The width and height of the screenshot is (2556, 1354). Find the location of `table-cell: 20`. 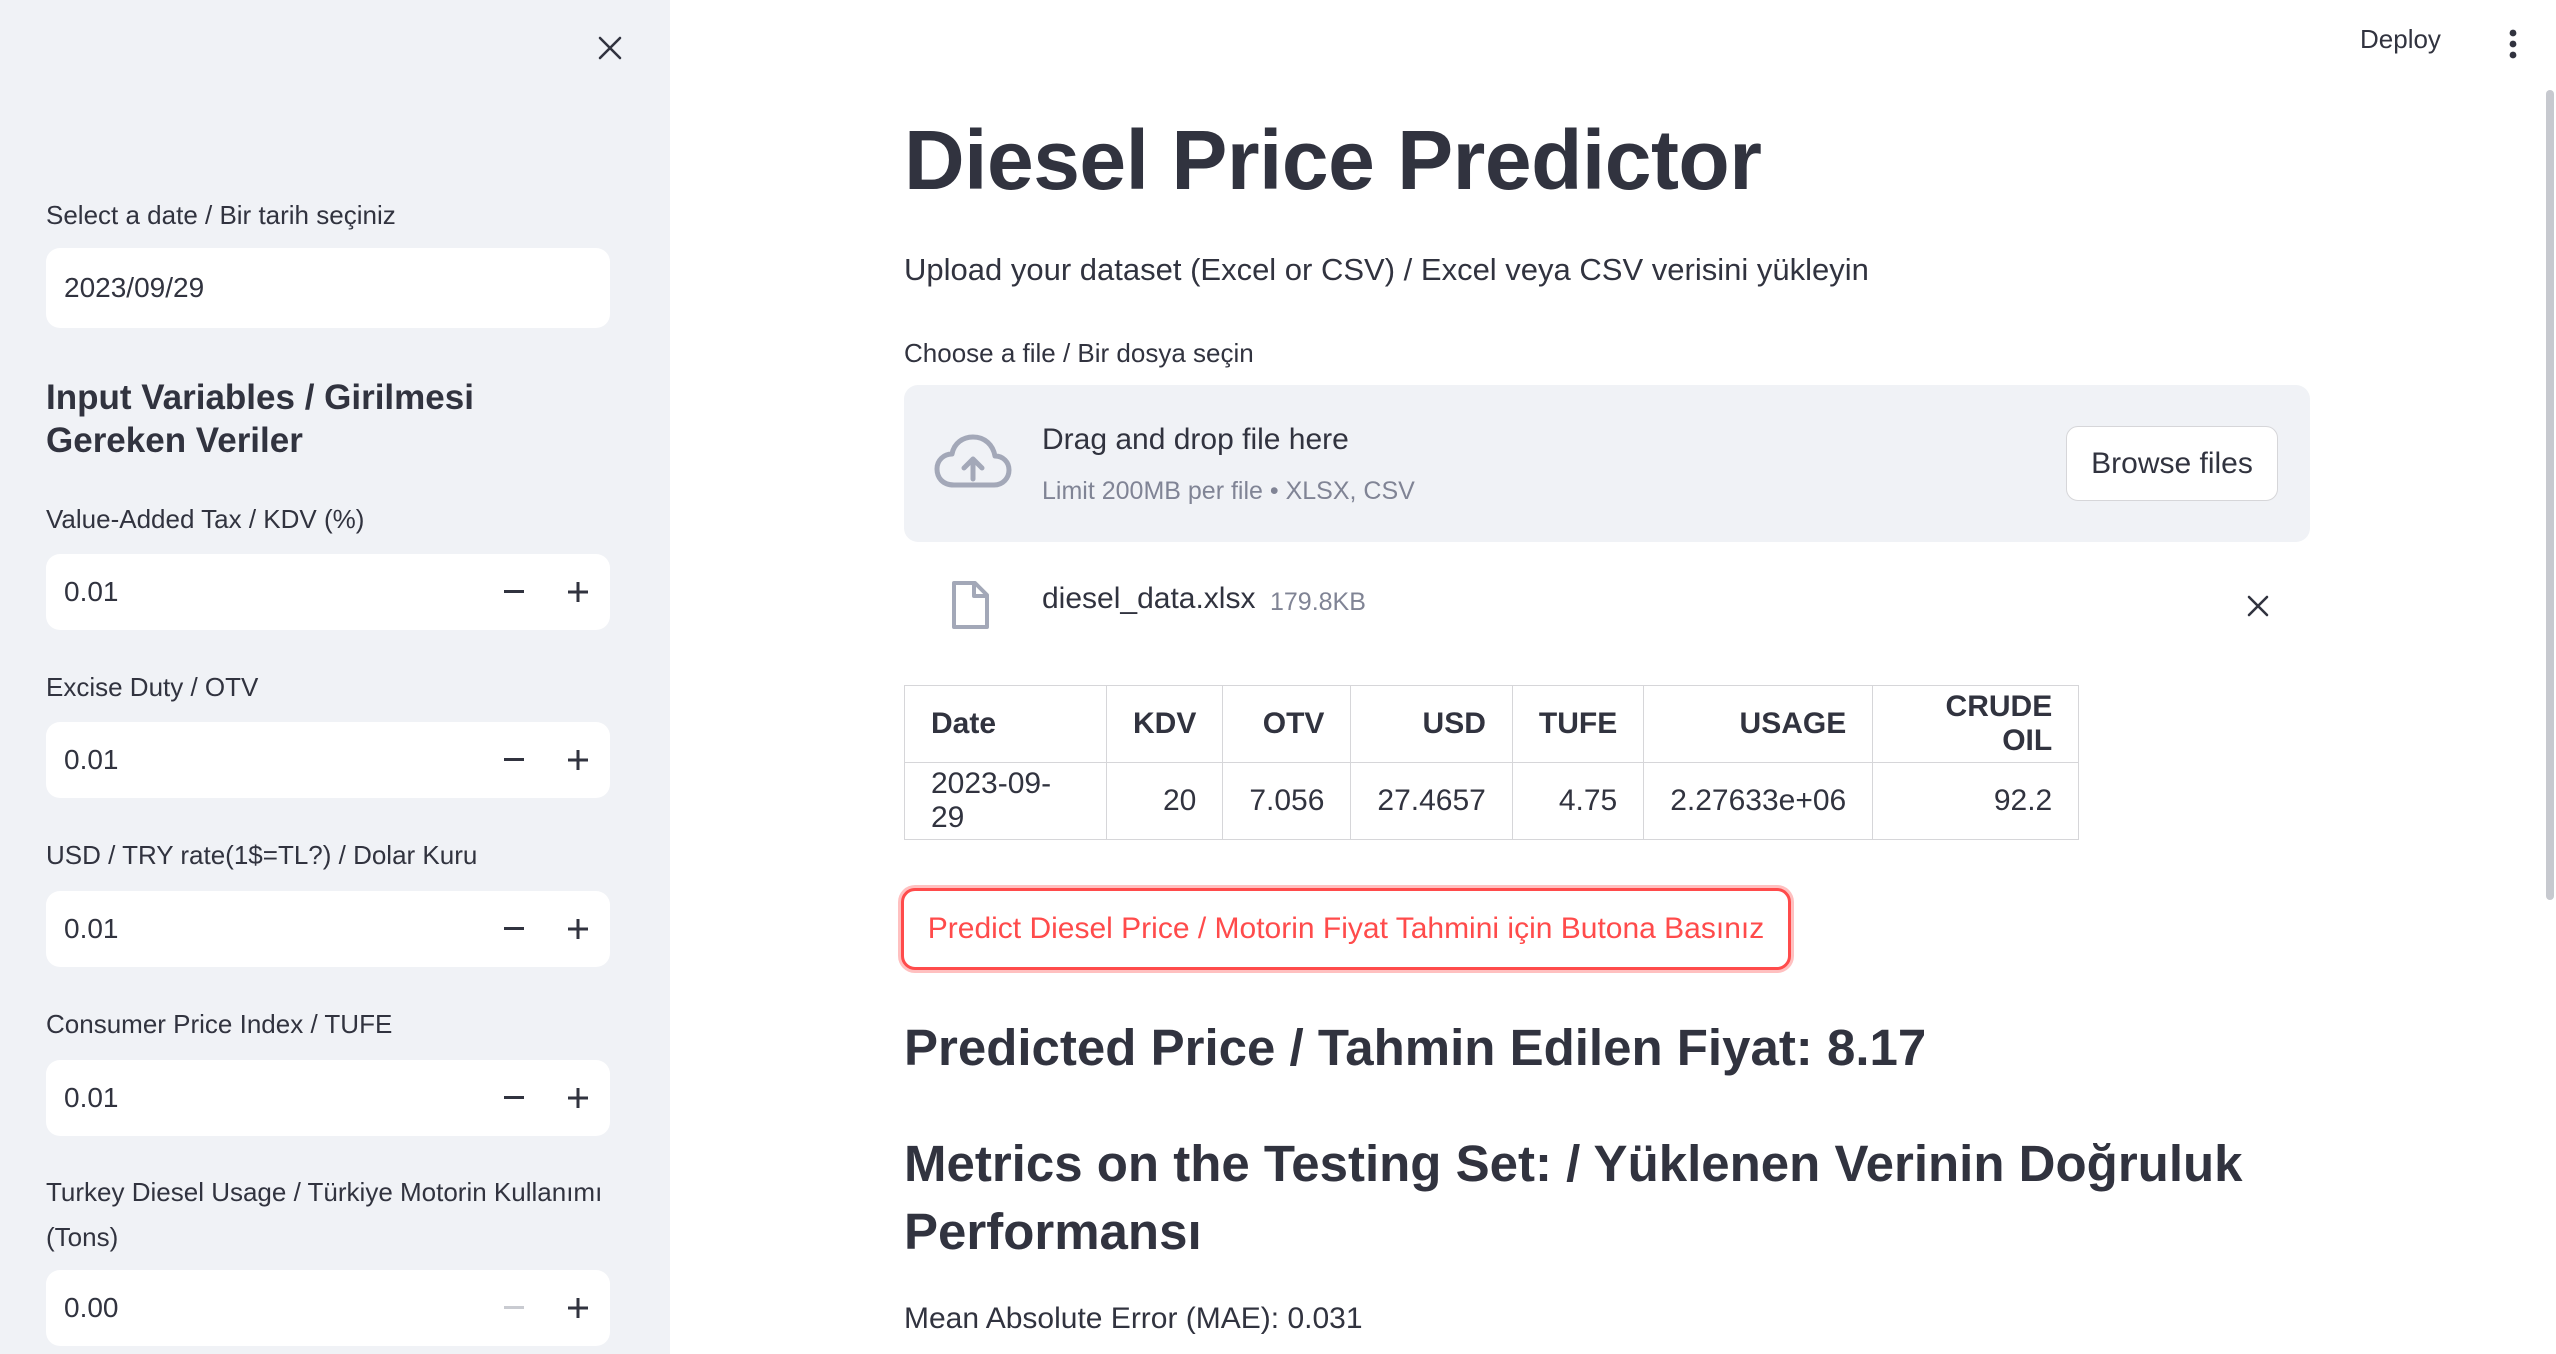

table-cell: 20 is located at coordinates (1164, 801).